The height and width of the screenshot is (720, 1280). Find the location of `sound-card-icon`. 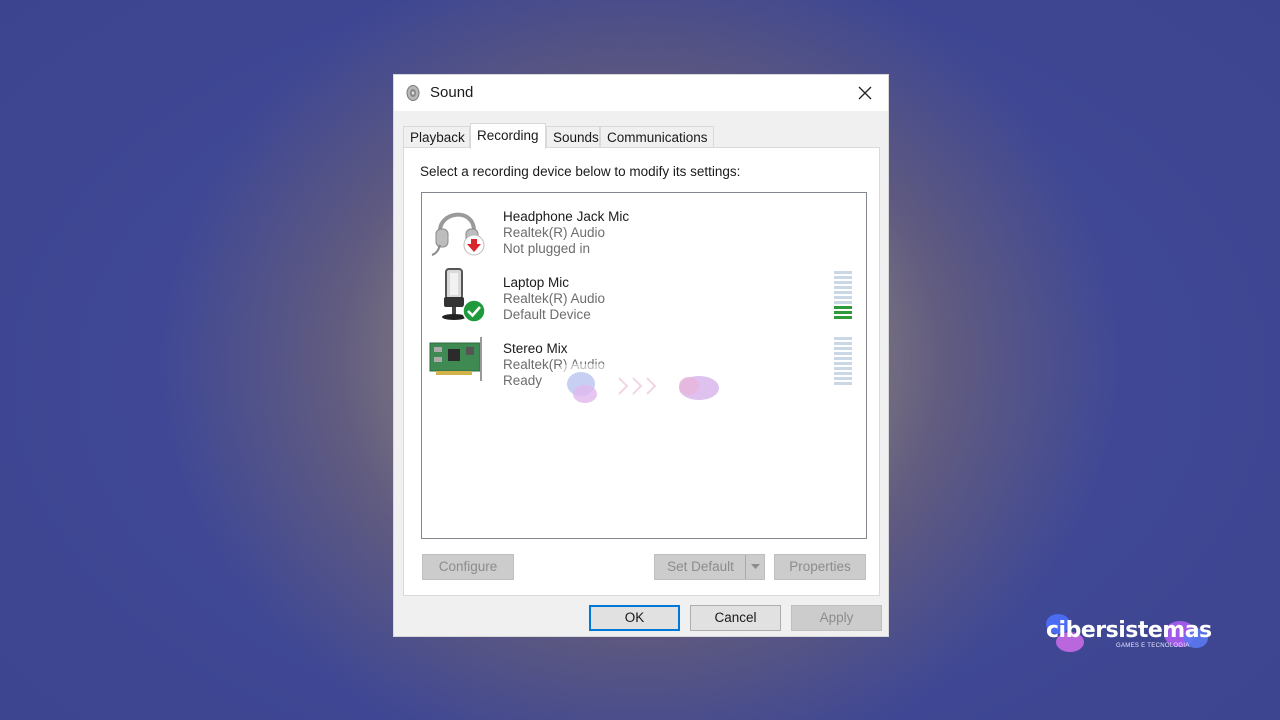

sound-card-icon is located at coordinates (455, 359).